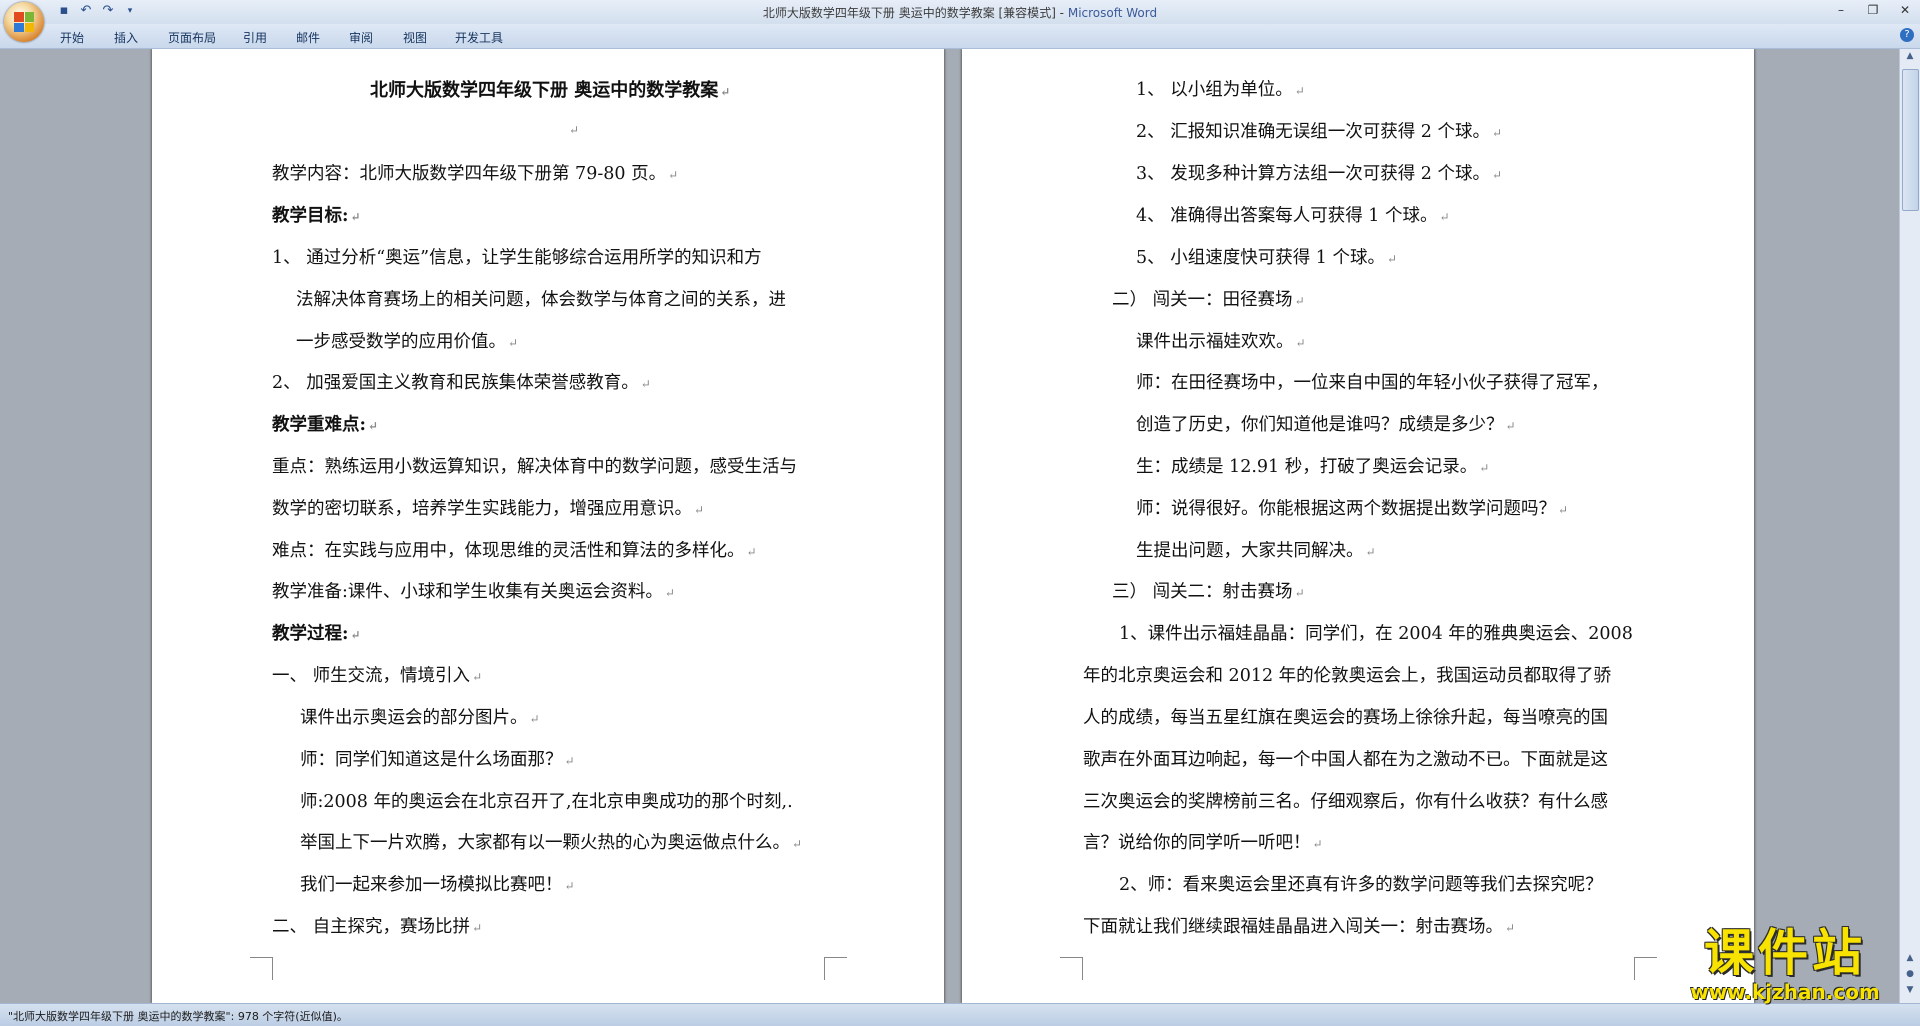  What do you see at coordinates (1313, 467) in the screenshot?
I see `text-line: 生：成绩是 12.91 秒，打破了奥运会记录。 ↵` at bounding box center [1313, 467].